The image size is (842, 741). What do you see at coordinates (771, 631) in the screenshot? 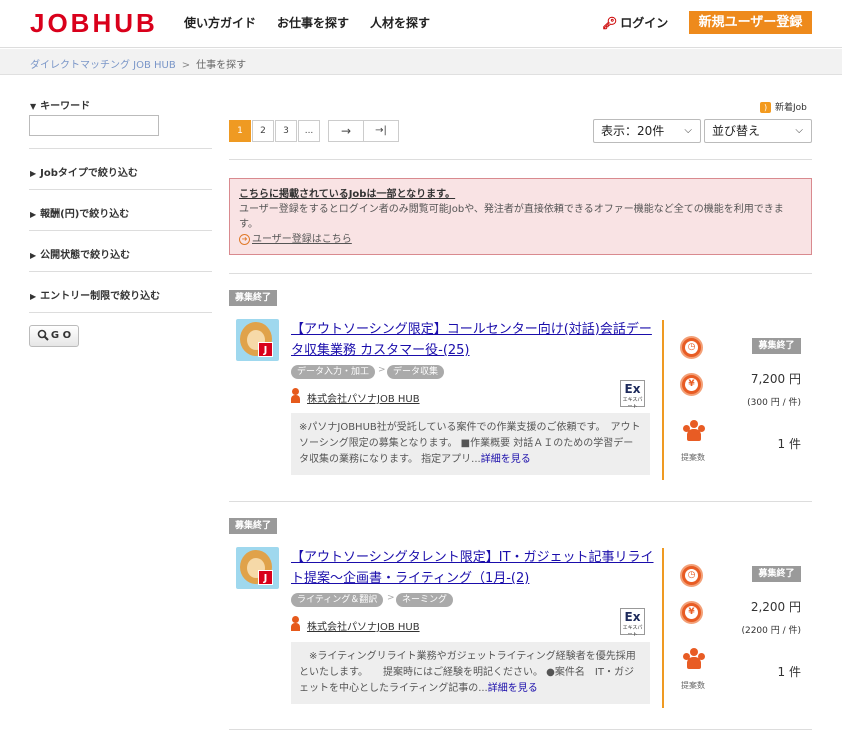
I see `job-unit-price: (2200 円 / 件)` at bounding box center [771, 631].